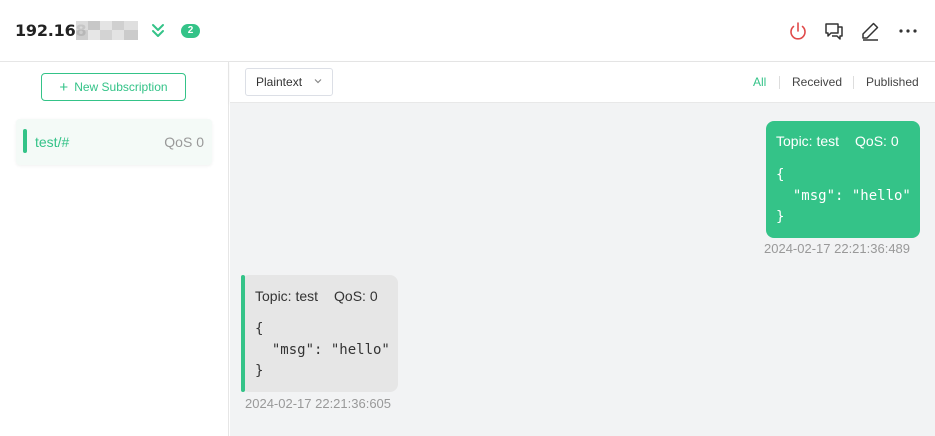 The image size is (935, 436). I want to click on tab-all: All, so click(759, 82).